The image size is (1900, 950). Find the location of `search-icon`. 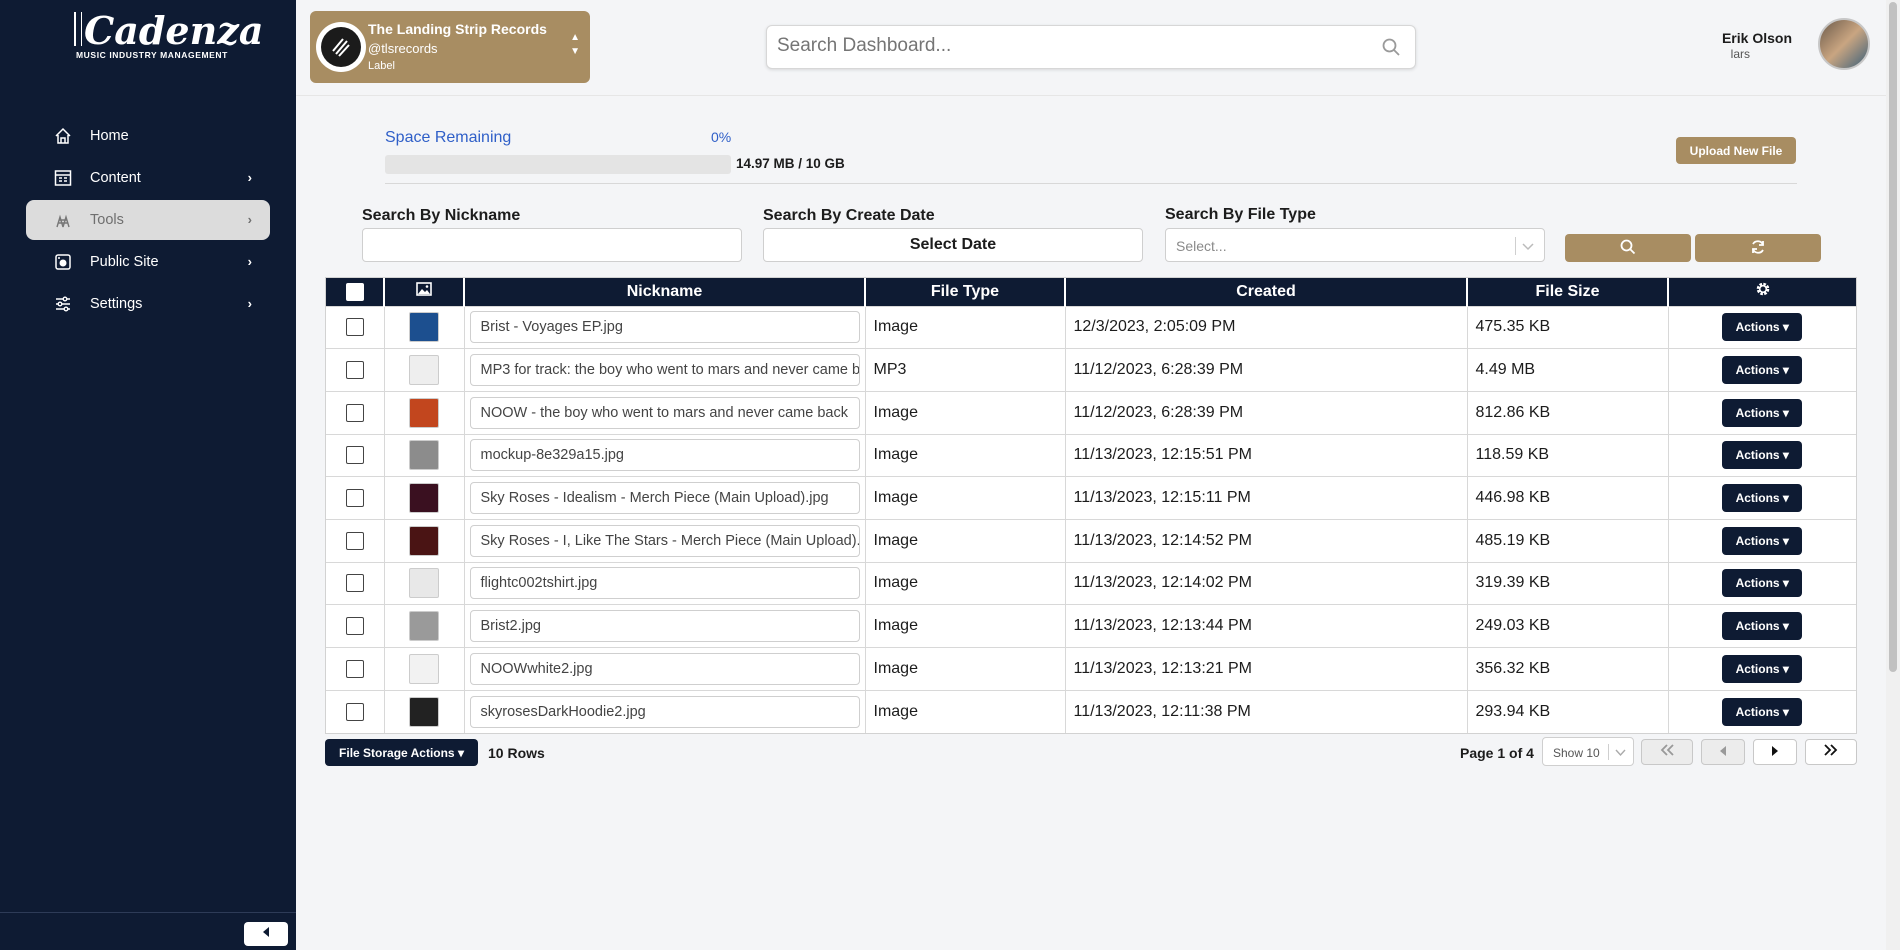

search-icon is located at coordinates (1391, 49).